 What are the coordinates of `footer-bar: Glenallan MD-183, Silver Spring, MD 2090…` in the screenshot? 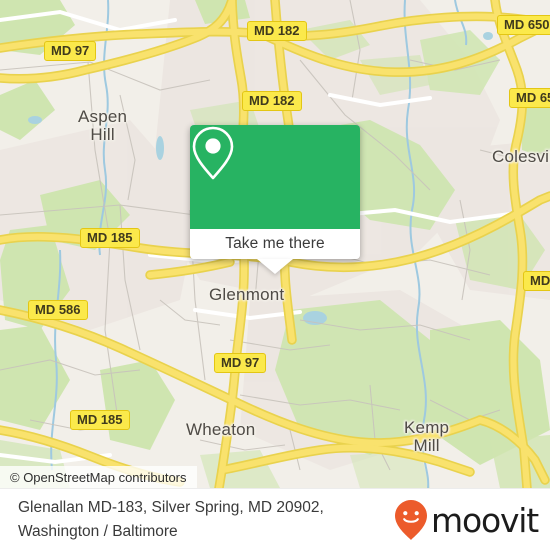 It's located at (275, 519).